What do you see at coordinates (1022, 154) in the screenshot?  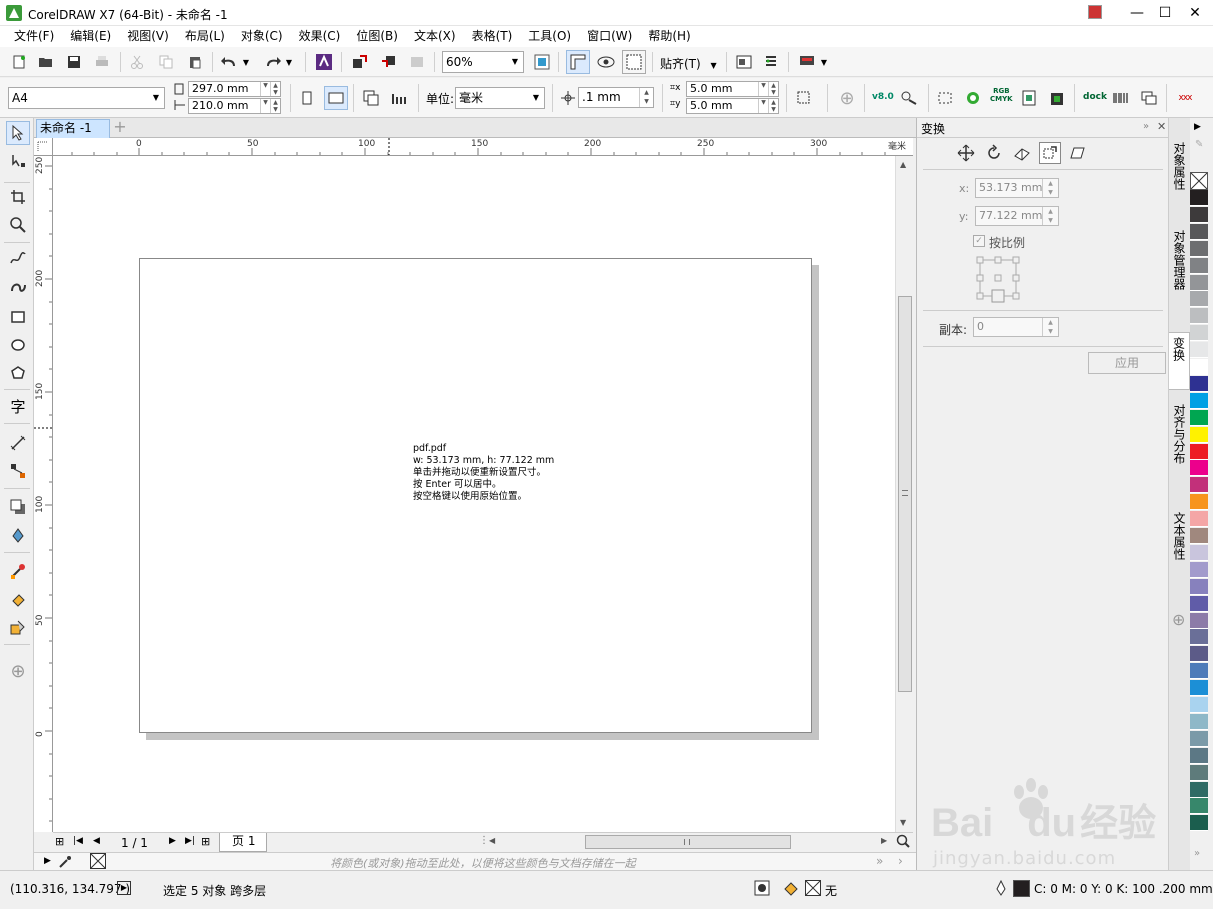 I see `mirror-mode-icon` at bounding box center [1022, 154].